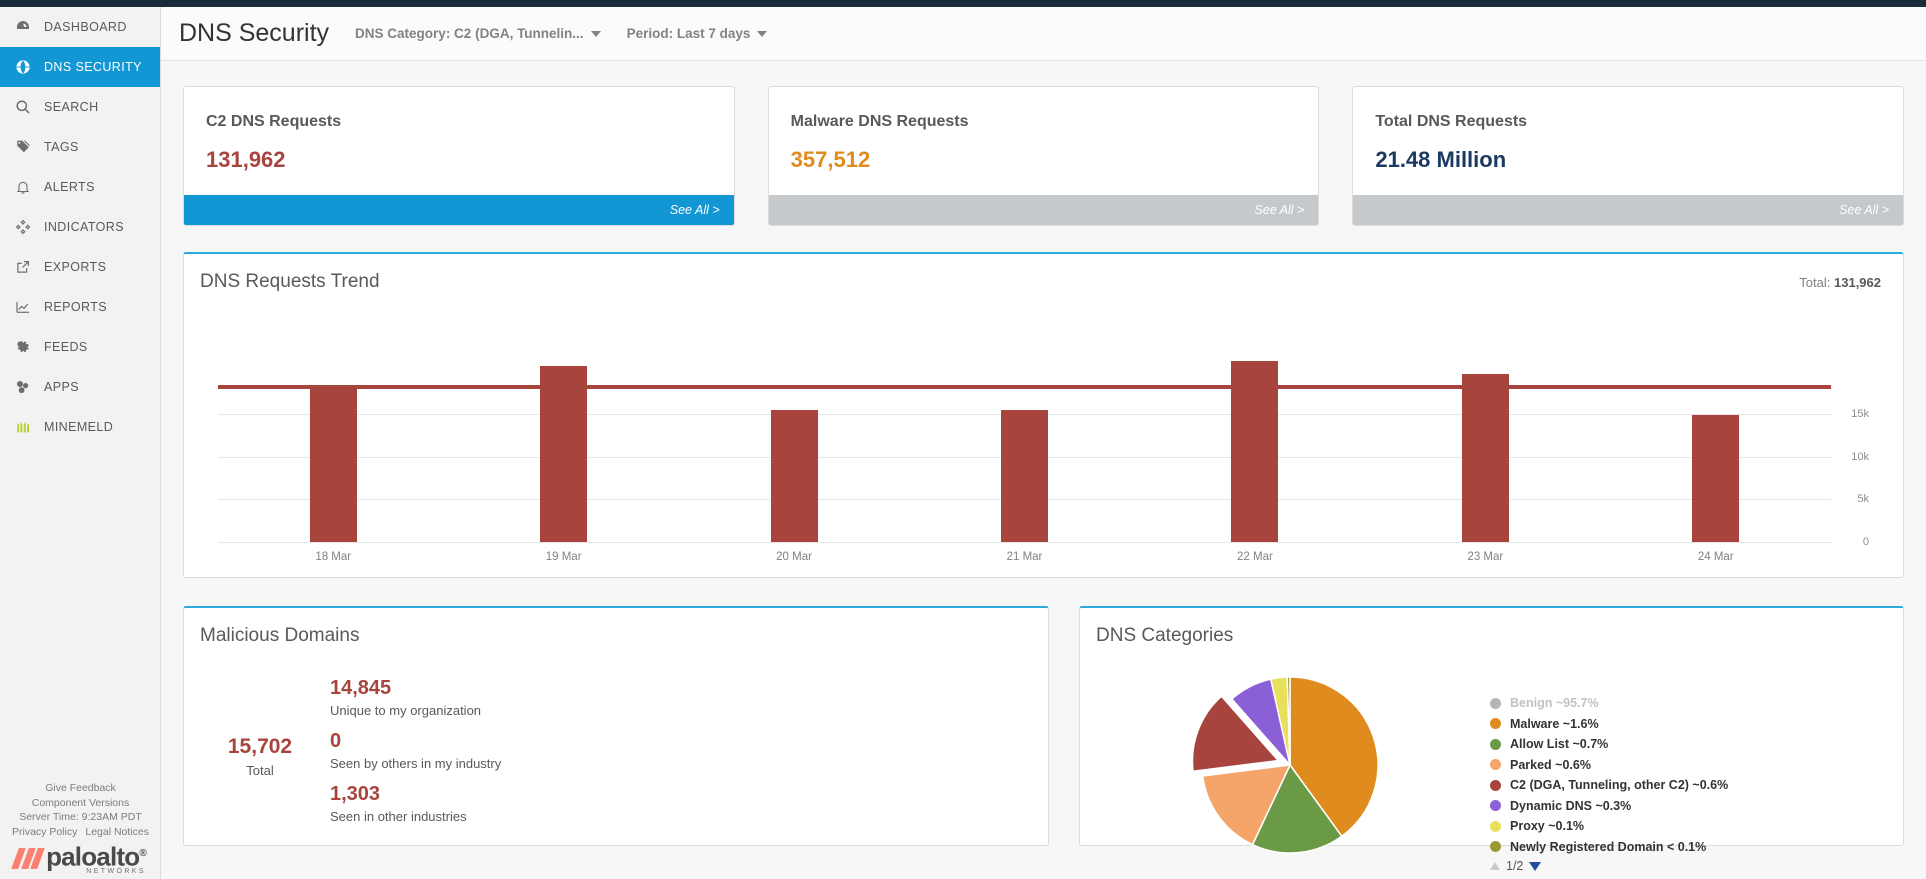  What do you see at coordinates (22, 267) in the screenshot?
I see `external-link-icon` at bounding box center [22, 267].